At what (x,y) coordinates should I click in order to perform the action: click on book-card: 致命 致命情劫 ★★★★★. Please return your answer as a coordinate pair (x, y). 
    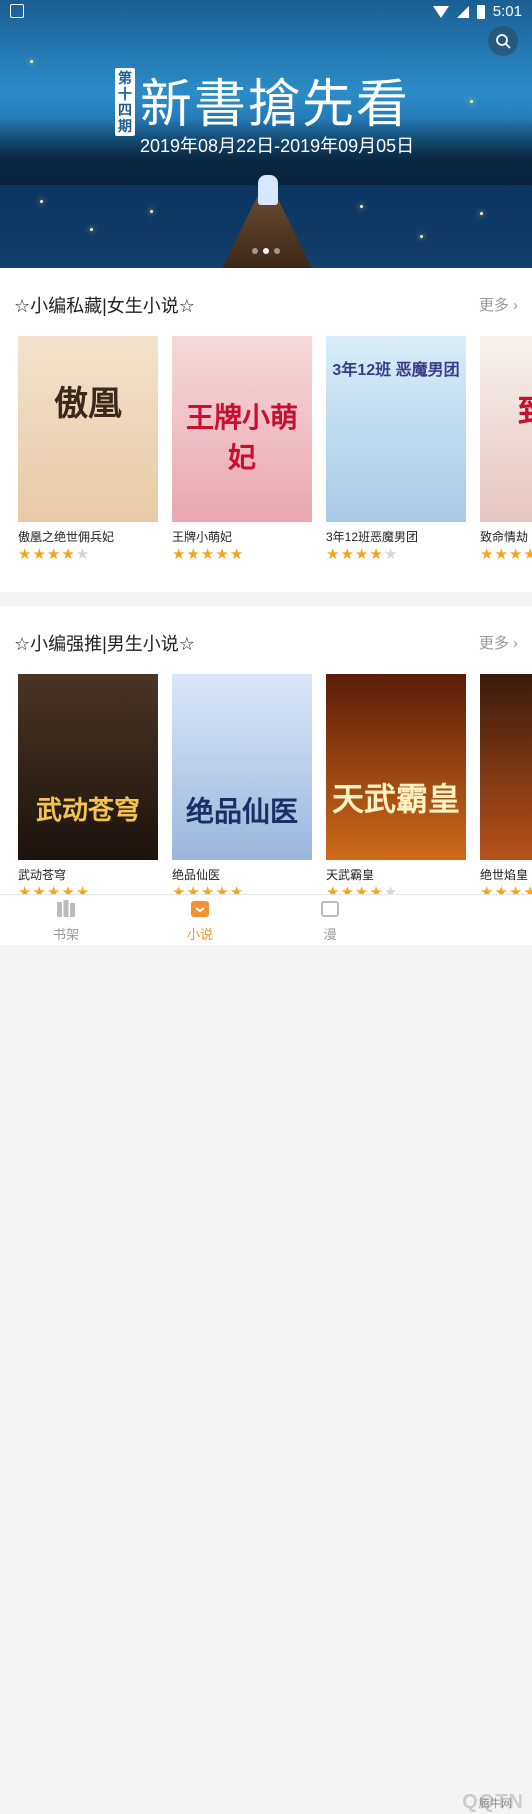
    Looking at the image, I should click on (506, 449).